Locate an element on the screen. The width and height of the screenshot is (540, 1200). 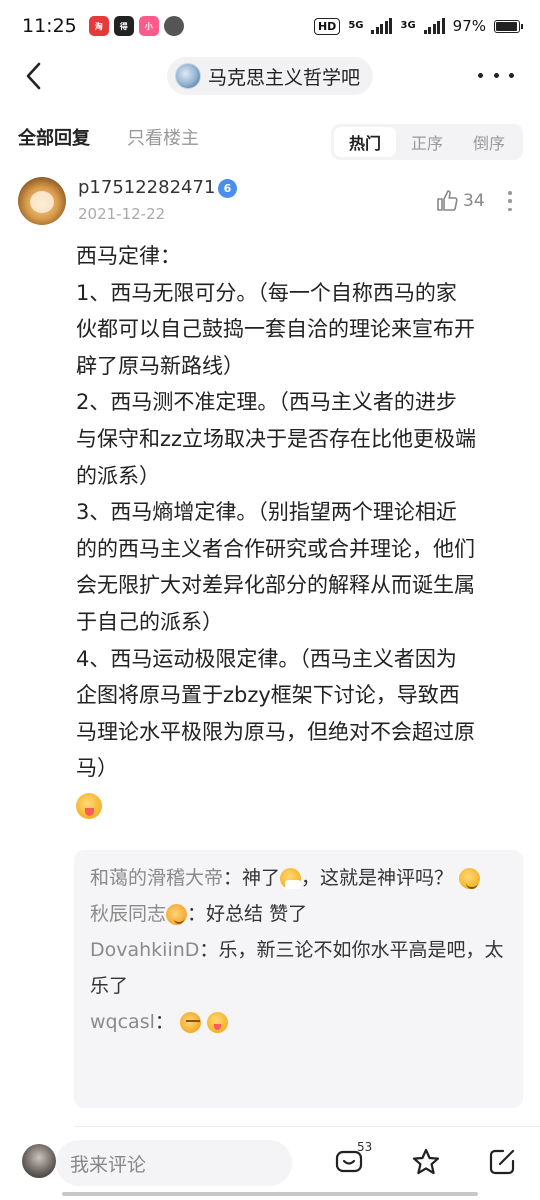
star-icon is located at coordinates (426, 1161).